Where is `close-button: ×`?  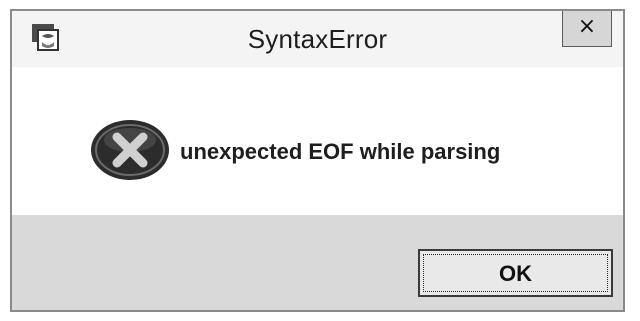
close-button: × is located at coordinates (587, 29).